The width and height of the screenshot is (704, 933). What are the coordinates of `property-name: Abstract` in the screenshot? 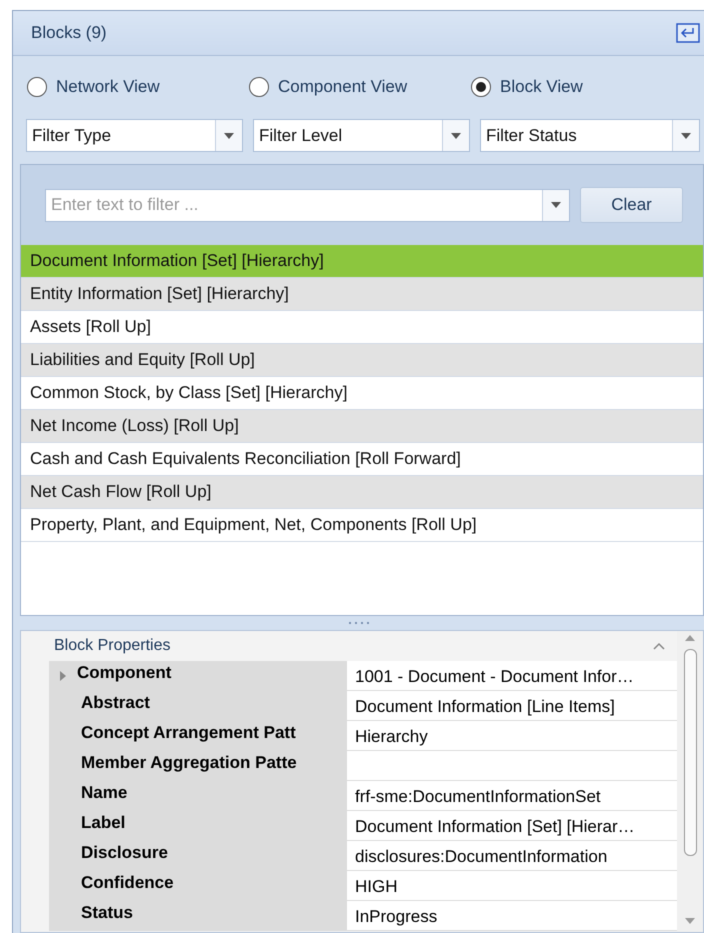 It's located at (115, 702).